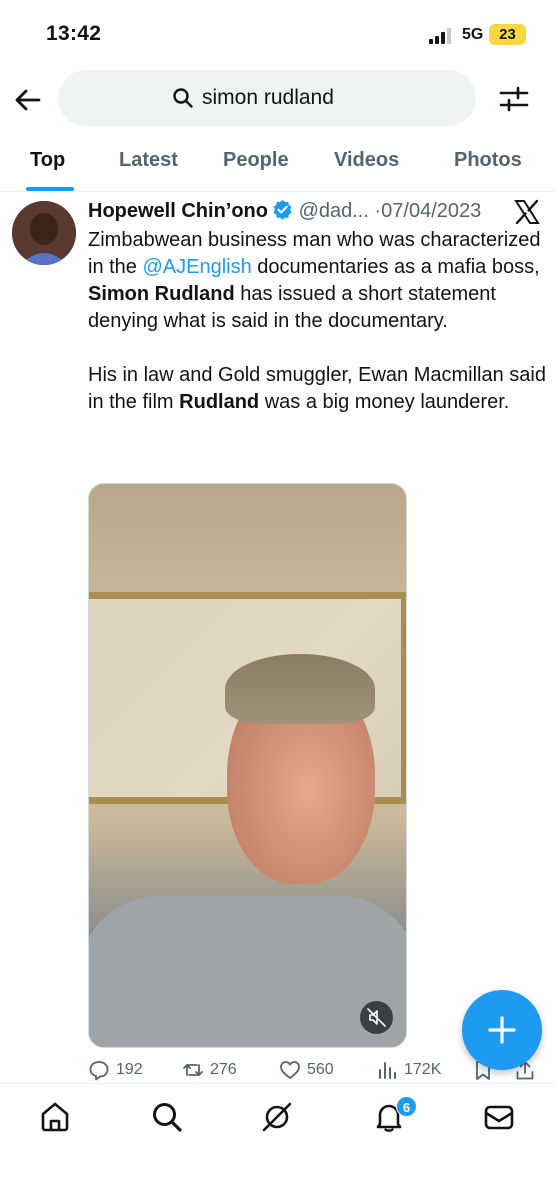 The width and height of the screenshot is (555, 1200). I want to click on retweet-count: 276, so click(223, 1069).